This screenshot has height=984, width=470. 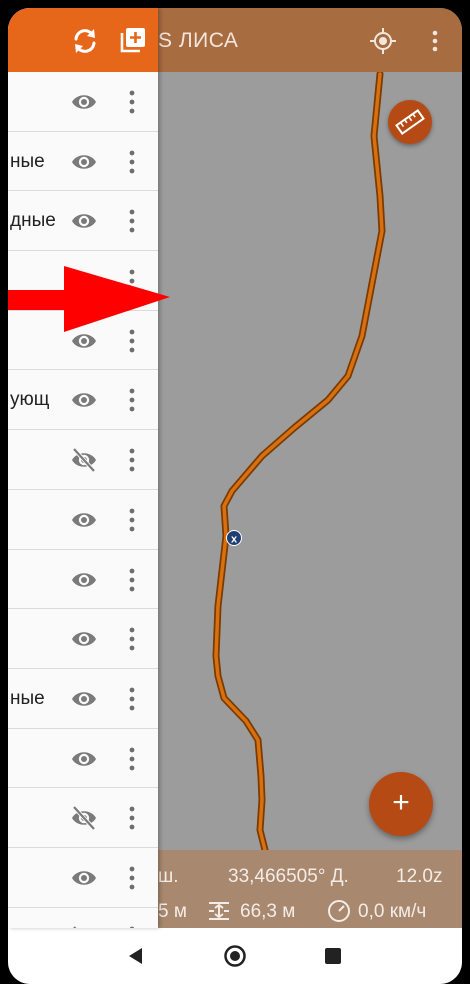 What do you see at coordinates (30, 400) in the screenshot?
I see `layer-name: ующ` at bounding box center [30, 400].